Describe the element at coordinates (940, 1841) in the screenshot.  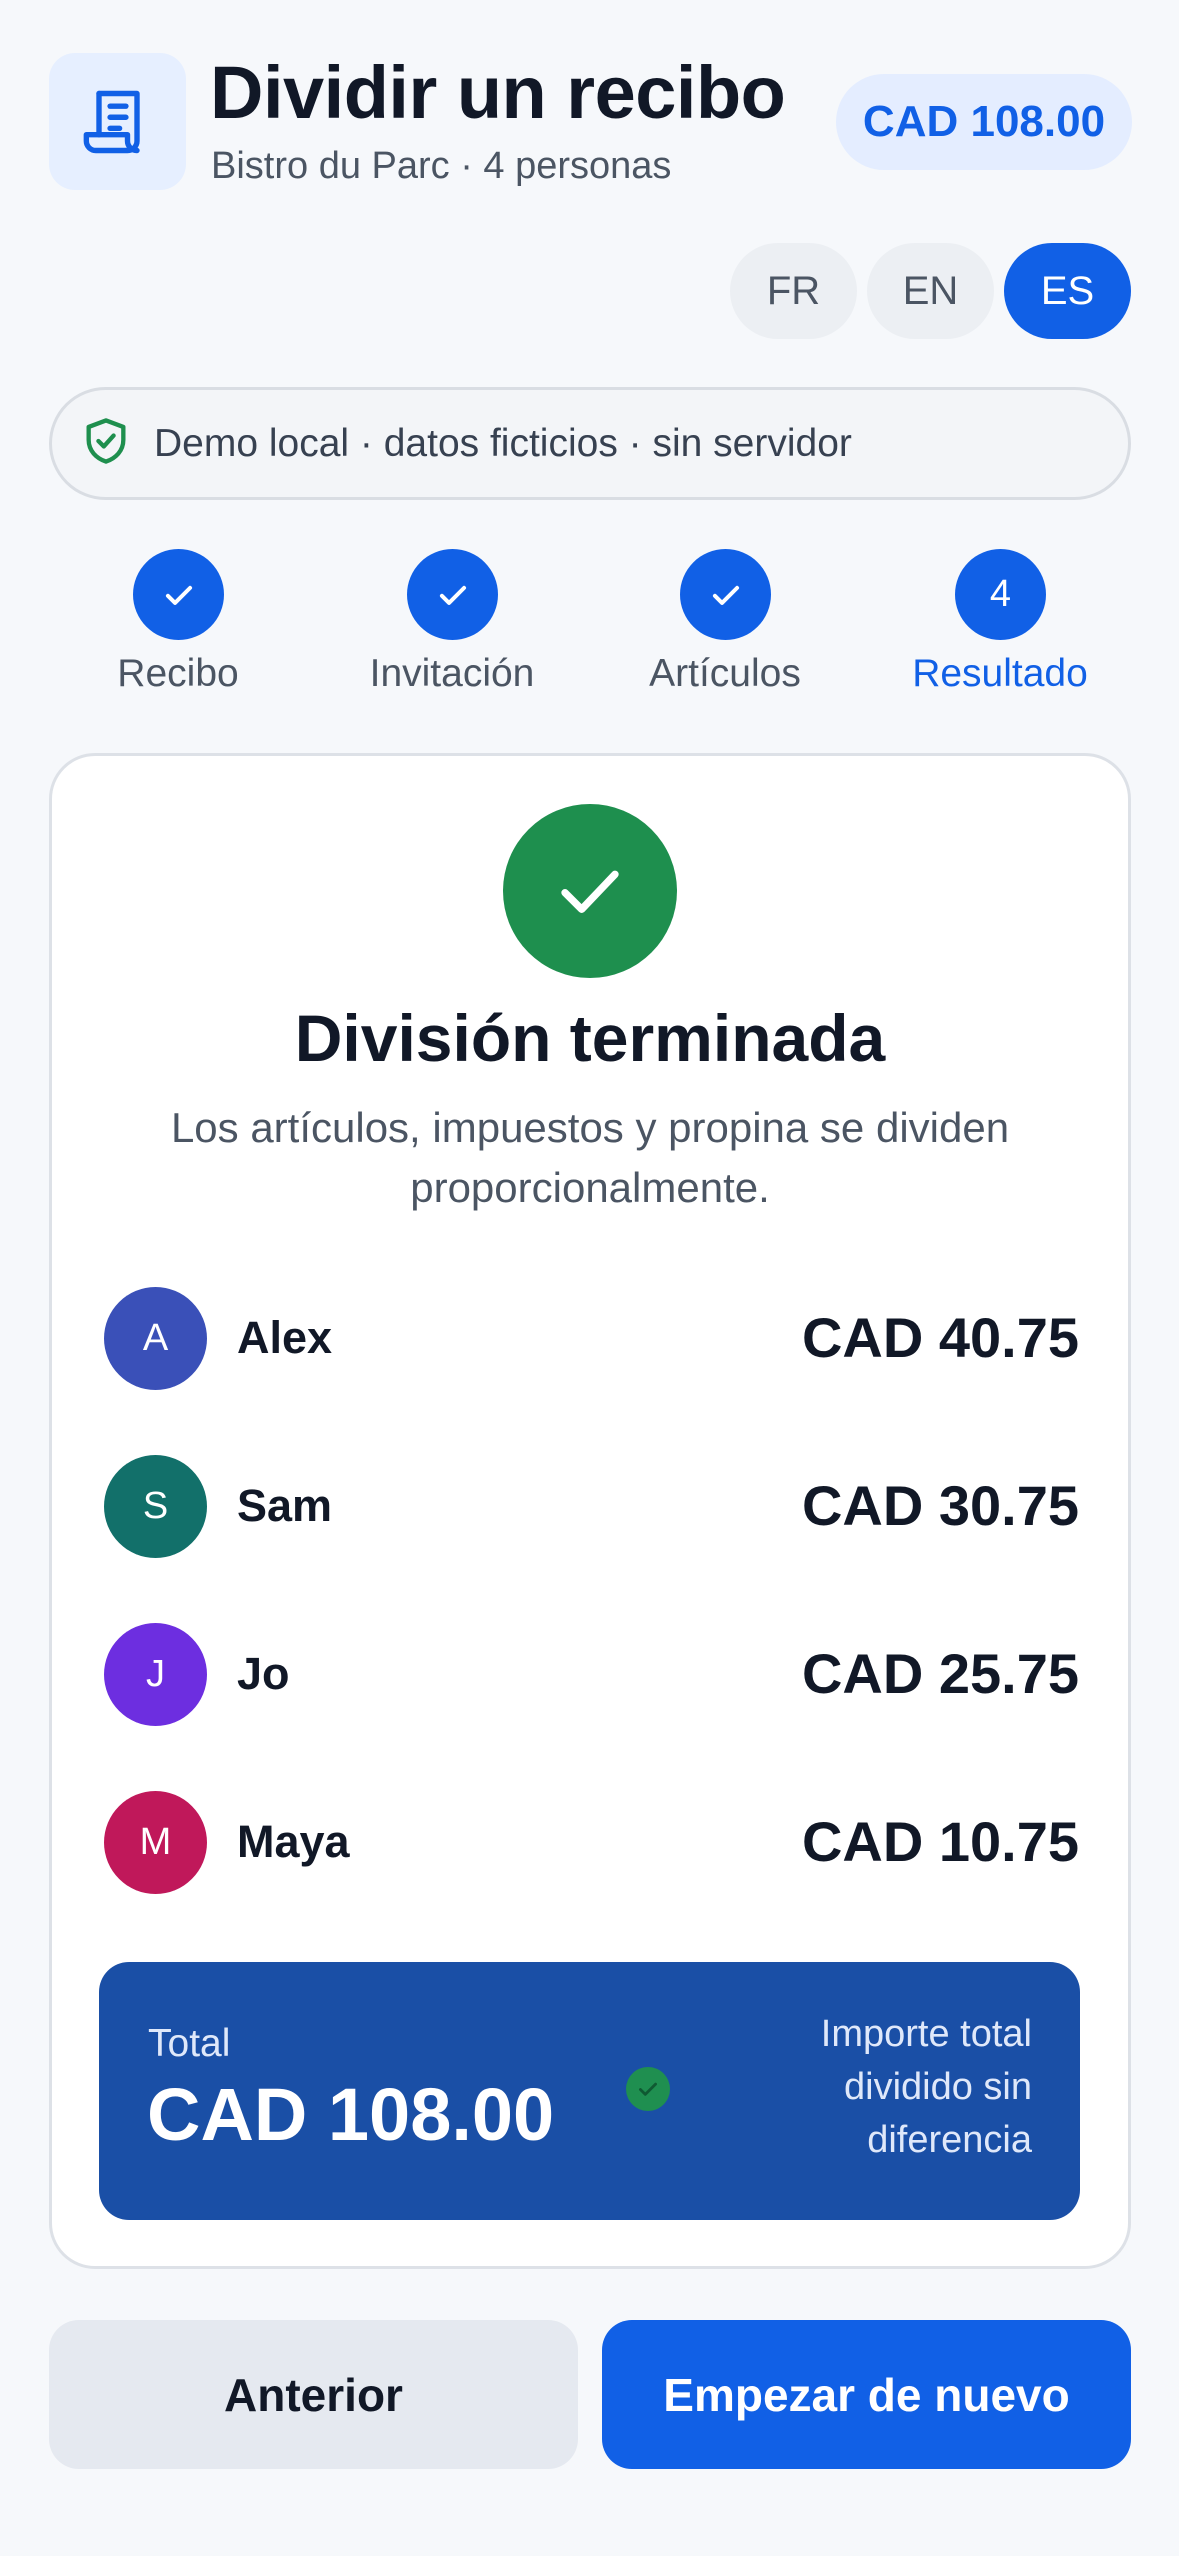
I see `person-amount: CAD 10.75` at that location.